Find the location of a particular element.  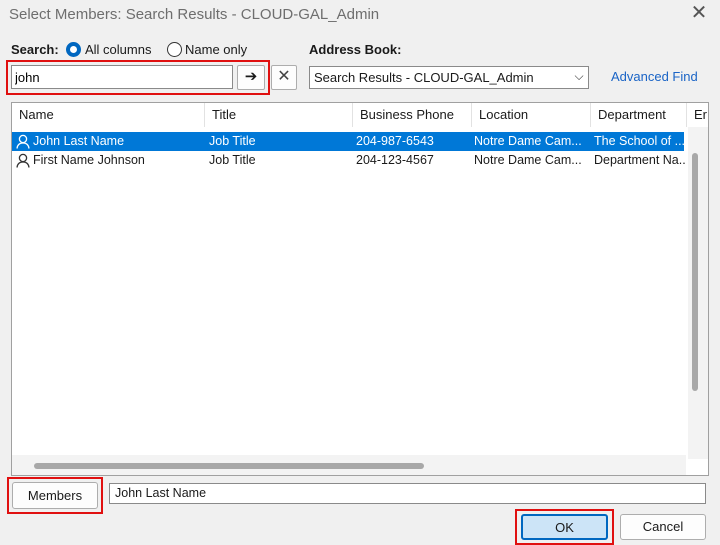

column-header-email: Er is located at coordinates (697, 115).